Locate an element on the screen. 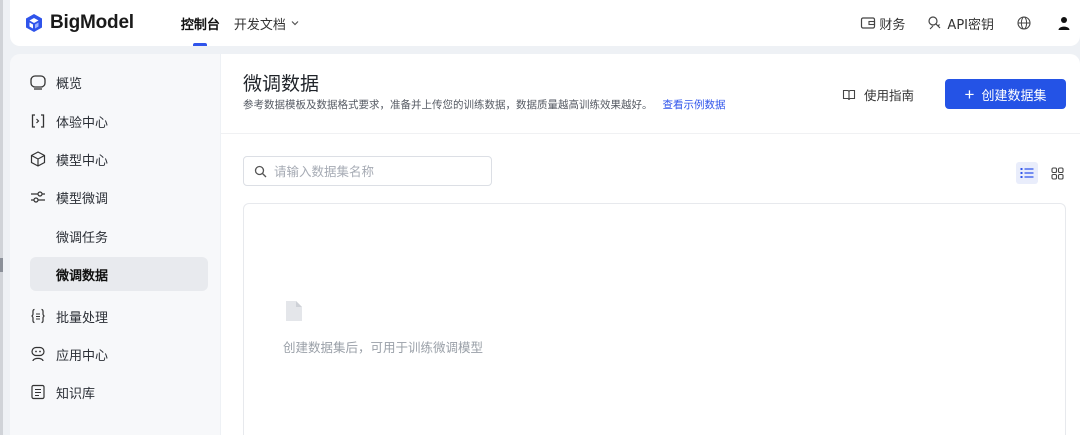 This screenshot has height=435, width=1080. wallet-icon is located at coordinates (868, 23).